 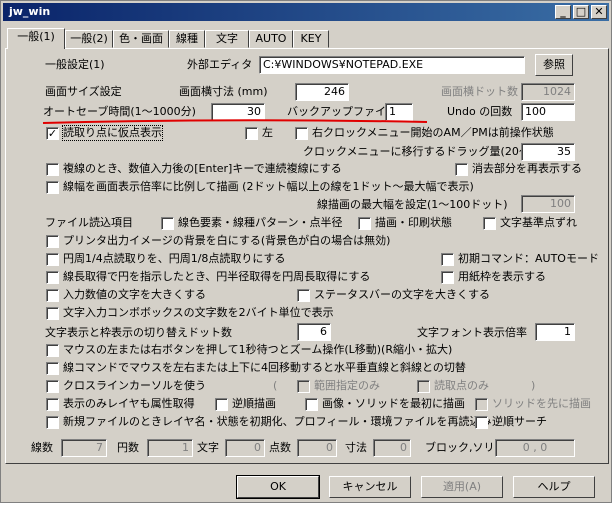 I want to click on read-point-only-checkbox, so click(x=423, y=386).